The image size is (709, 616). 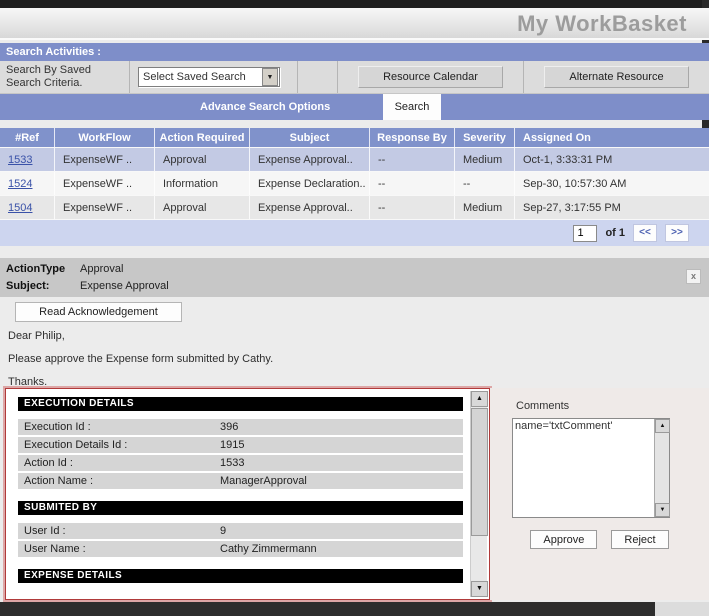 I want to click on column-header-response-by: Response By, so click(x=412, y=137).